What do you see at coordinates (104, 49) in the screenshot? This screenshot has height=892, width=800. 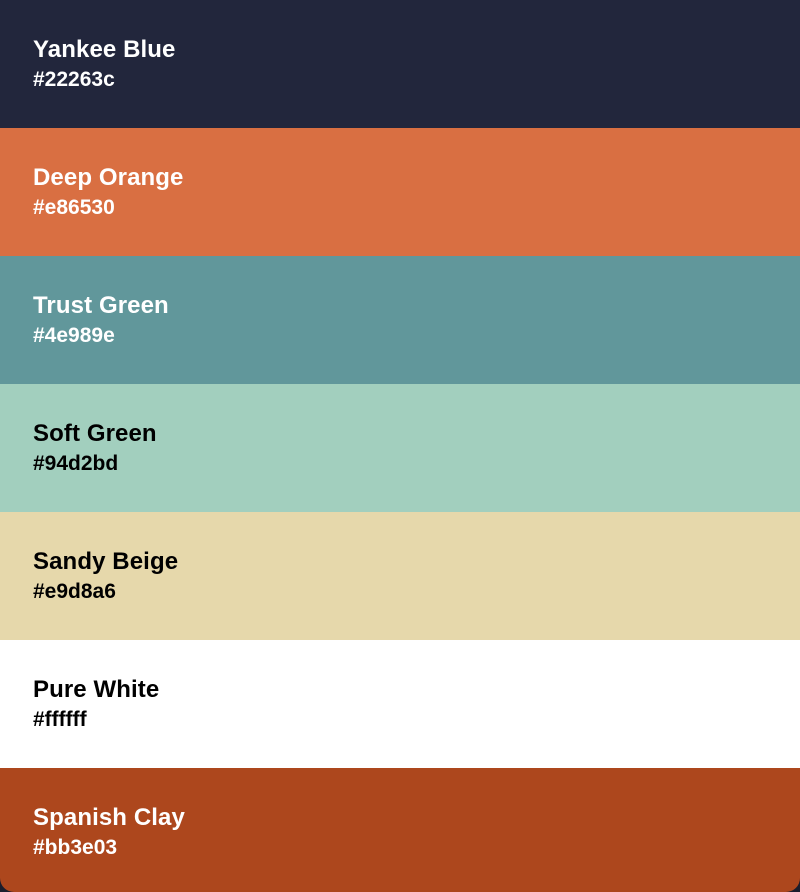 I see `swatch-name: Yankee Blue` at bounding box center [104, 49].